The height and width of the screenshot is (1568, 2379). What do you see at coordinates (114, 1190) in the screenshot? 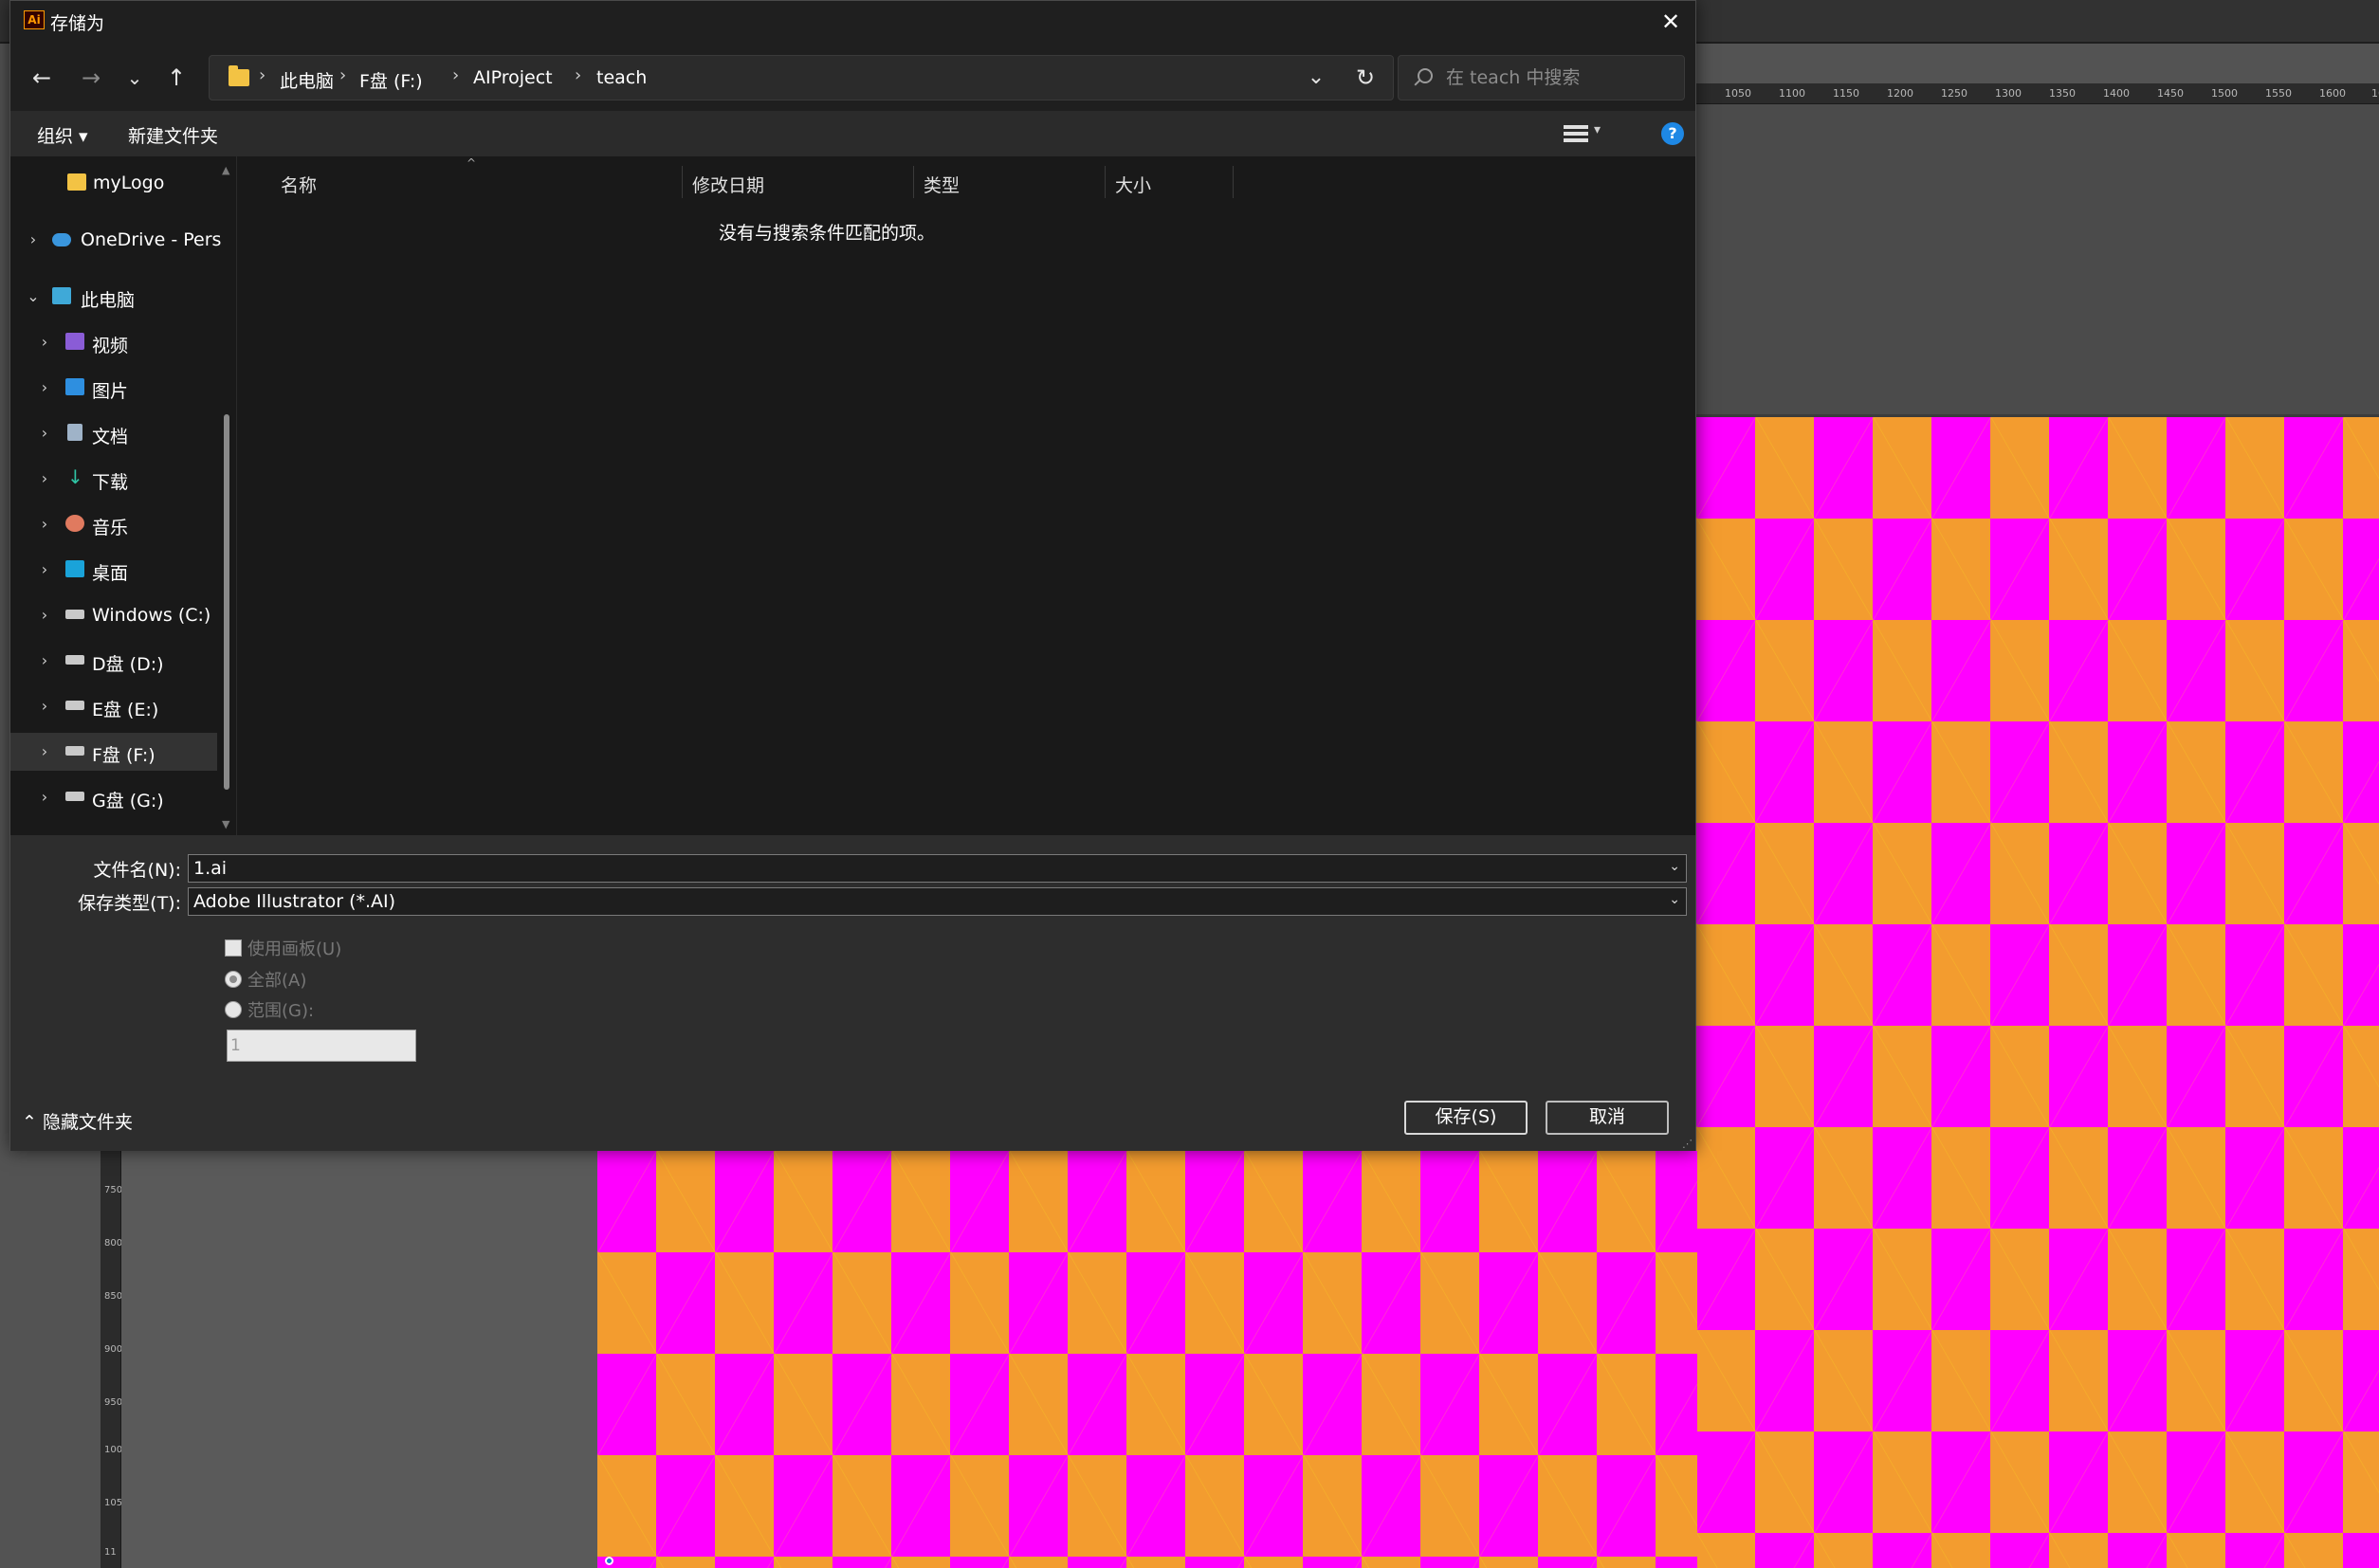
I see `ruler-tick: 750` at bounding box center [114, 1190].